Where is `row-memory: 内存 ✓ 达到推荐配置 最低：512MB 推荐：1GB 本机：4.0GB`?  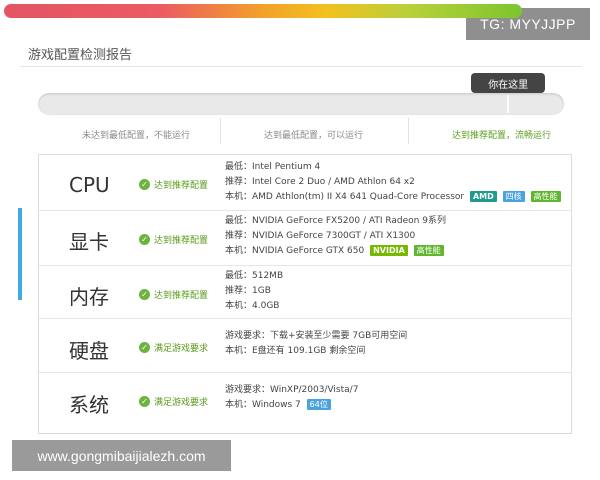 row-memory: 内存 ✓ 达到推荐配置 最低：512MB 推荐：1GB 本机：4.0GB is located at coordinates (305, 292).